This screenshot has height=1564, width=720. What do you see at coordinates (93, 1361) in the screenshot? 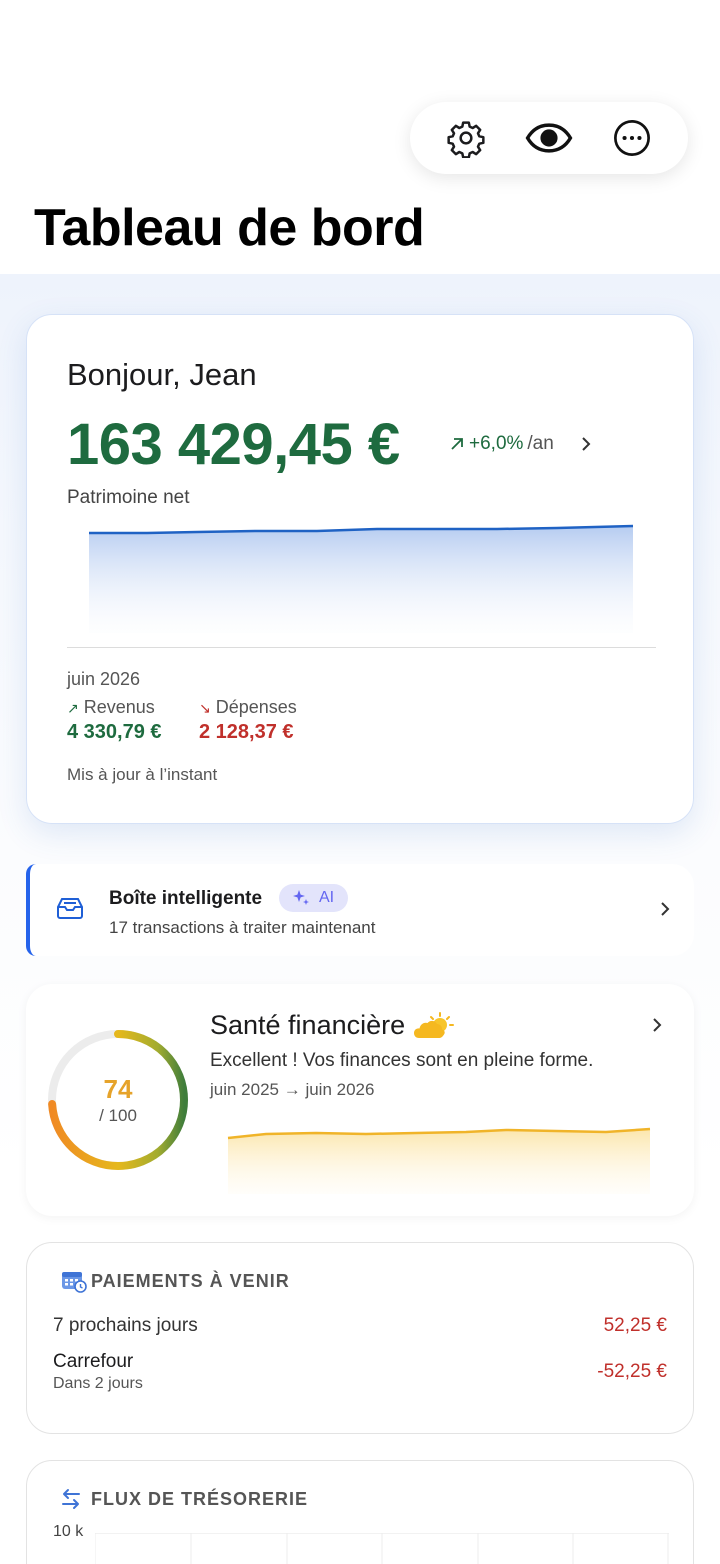
I see `payment-name: Carrefour` at bounding box center [93, 1361].